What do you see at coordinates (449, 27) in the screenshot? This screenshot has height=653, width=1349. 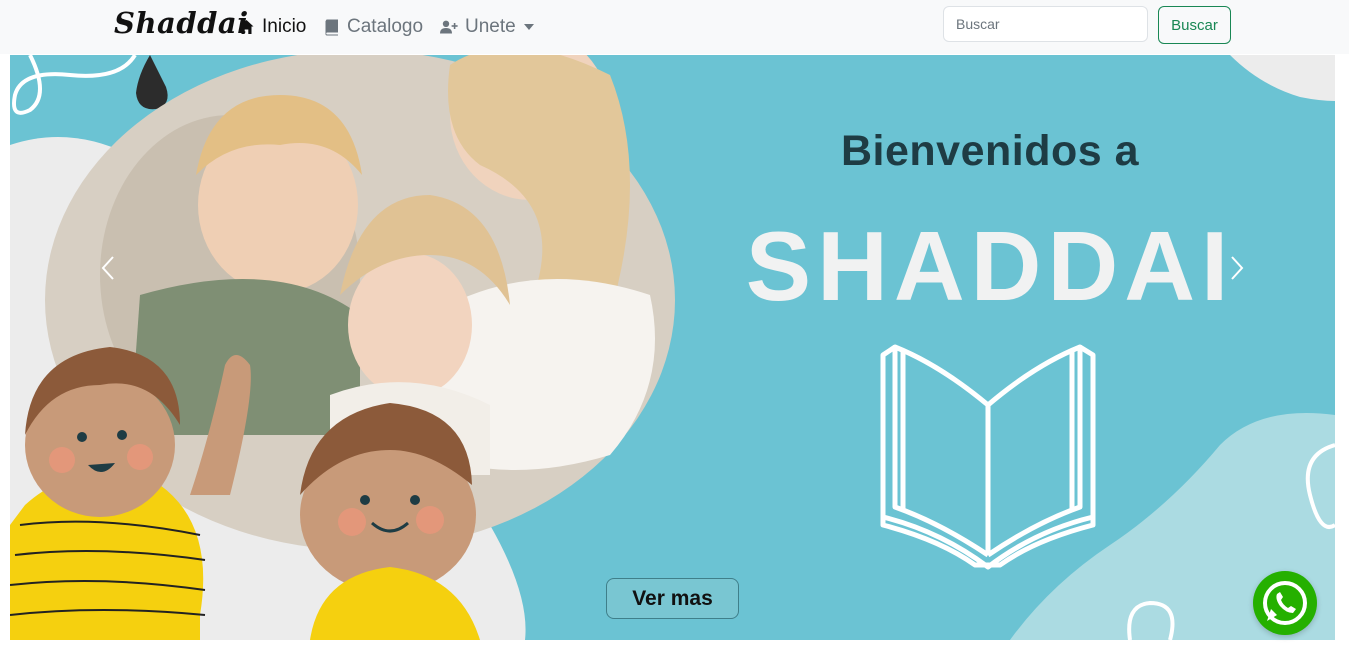 I see `person-plus-icon` at bounding box center [449, 27].